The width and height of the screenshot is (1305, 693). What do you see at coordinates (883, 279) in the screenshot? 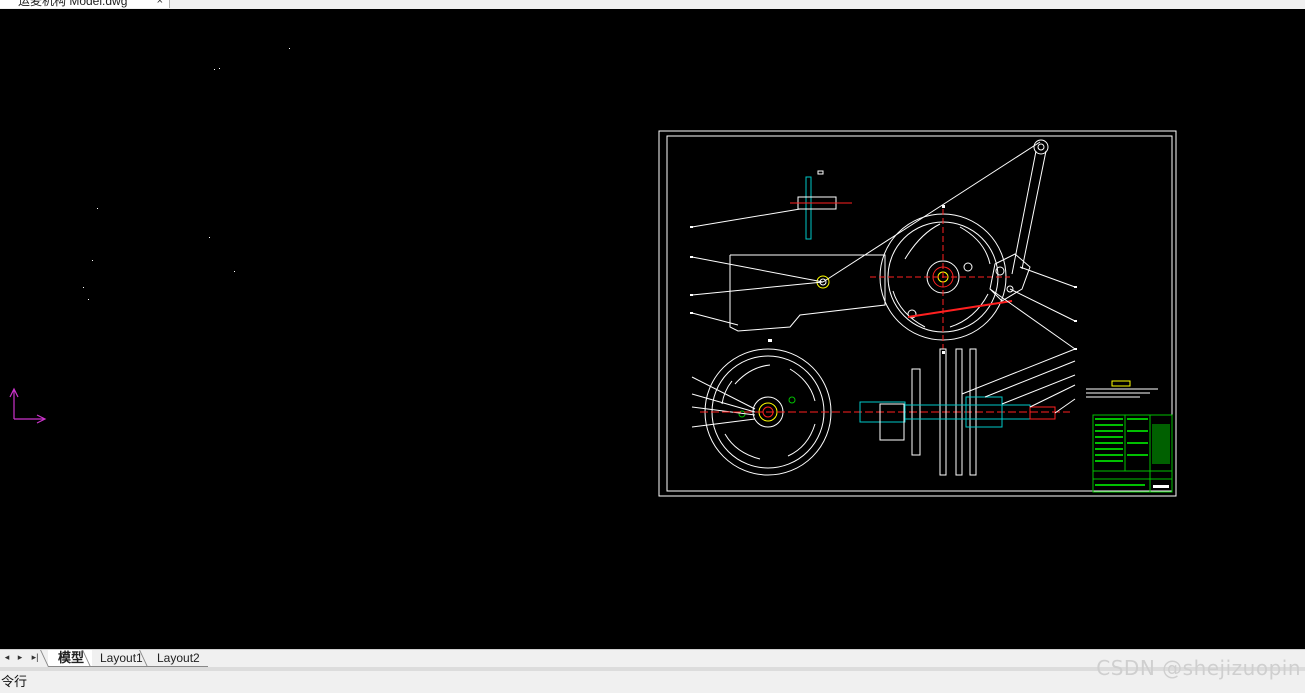
I see `leader-marks` at bounding box center [883, 279].